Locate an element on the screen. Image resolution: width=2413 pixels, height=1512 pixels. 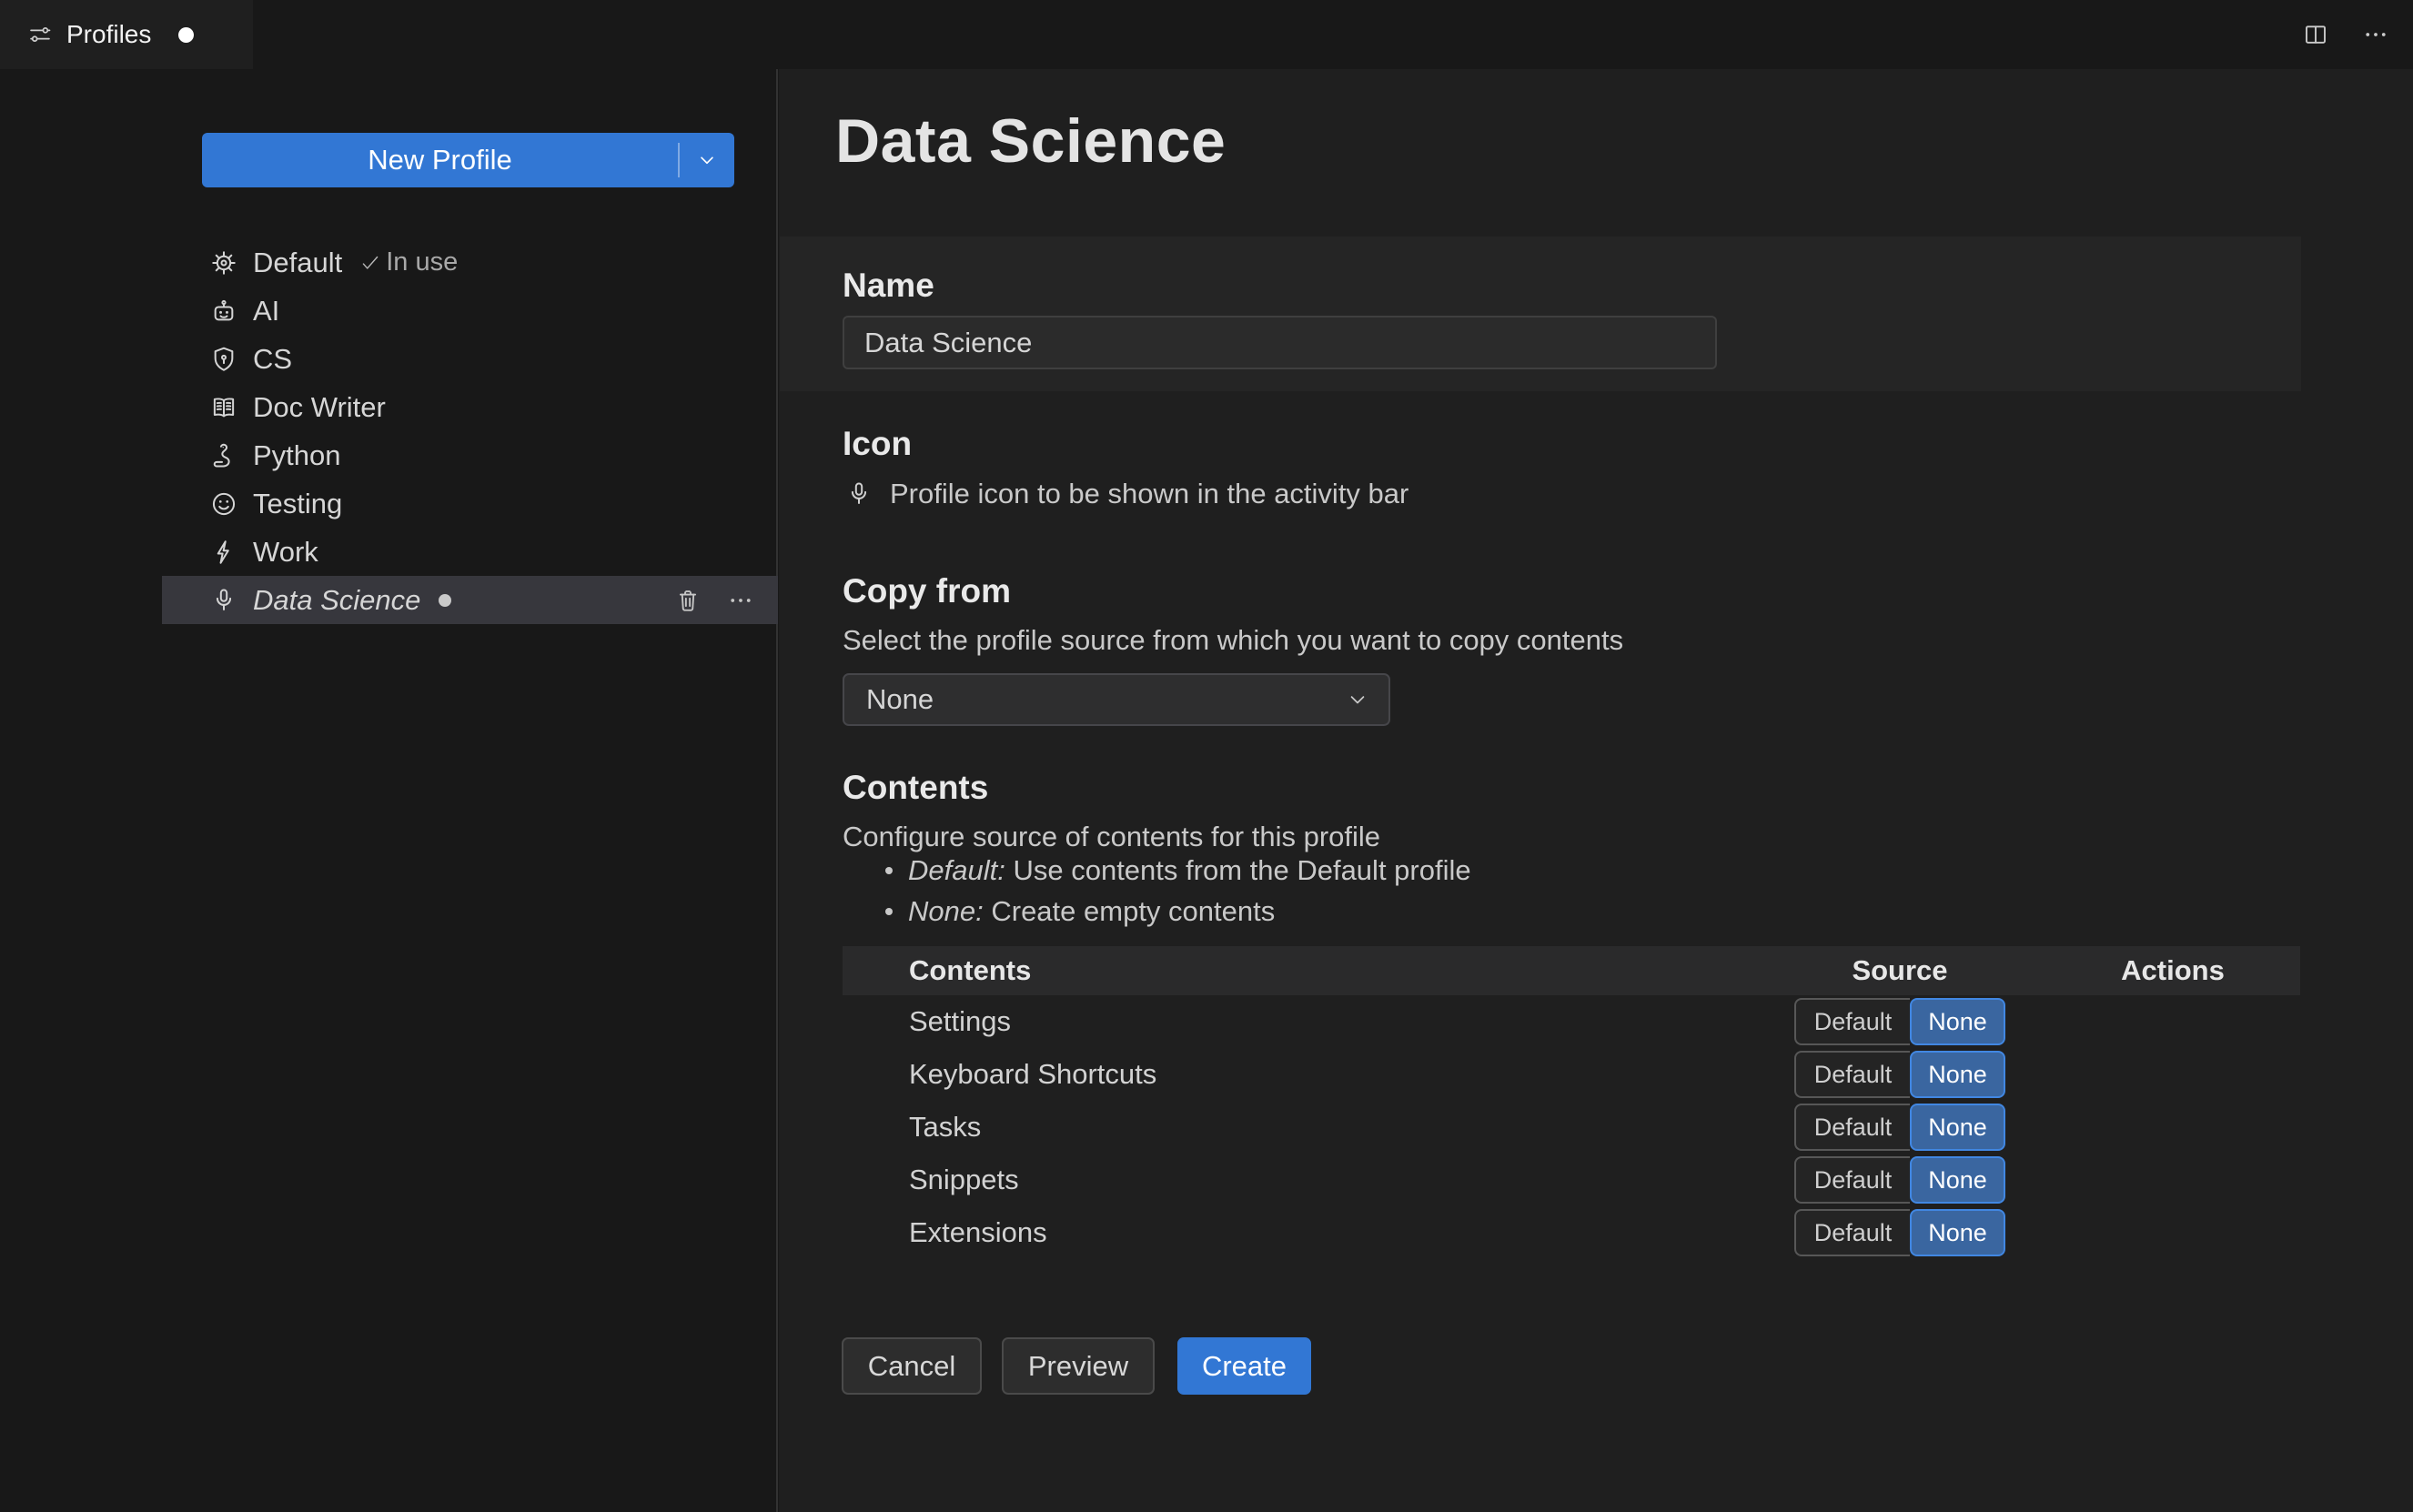
profile-name: Default is located at coordinates (298, 262).